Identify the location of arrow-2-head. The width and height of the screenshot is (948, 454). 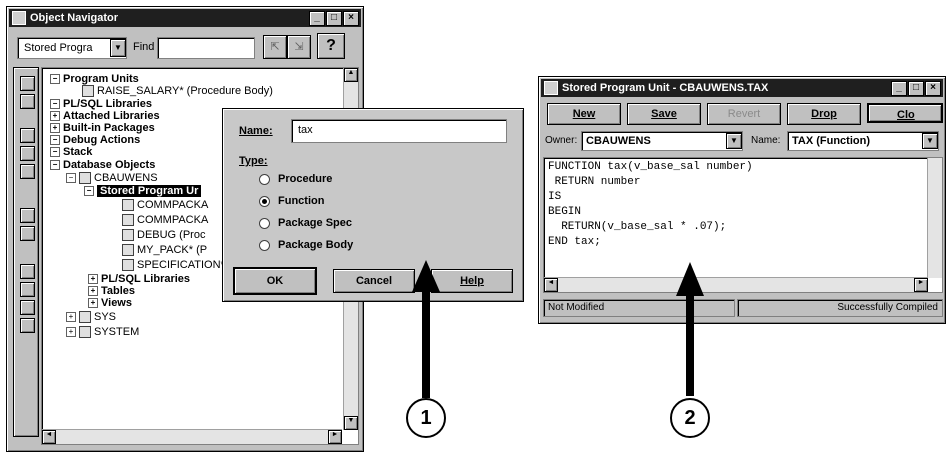
(690, 279).